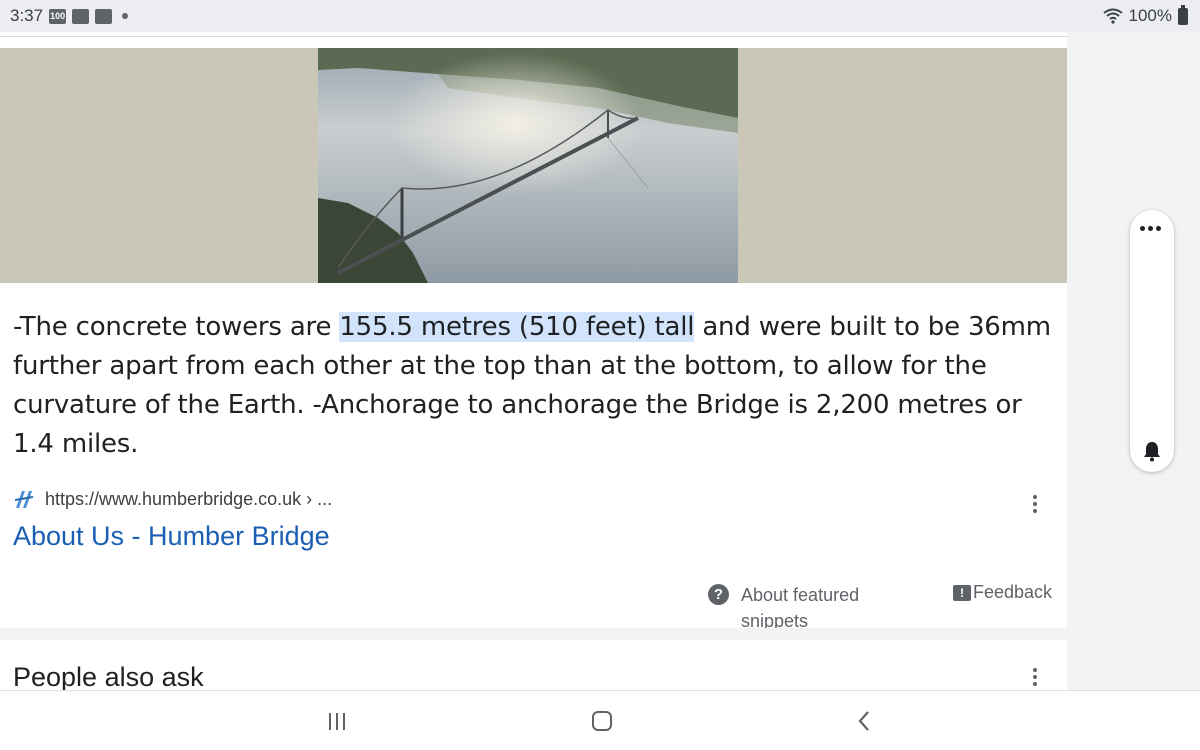  Describe the element at coordinates (528, 165) in the screenshot. I see `bridge-photo` at that location.